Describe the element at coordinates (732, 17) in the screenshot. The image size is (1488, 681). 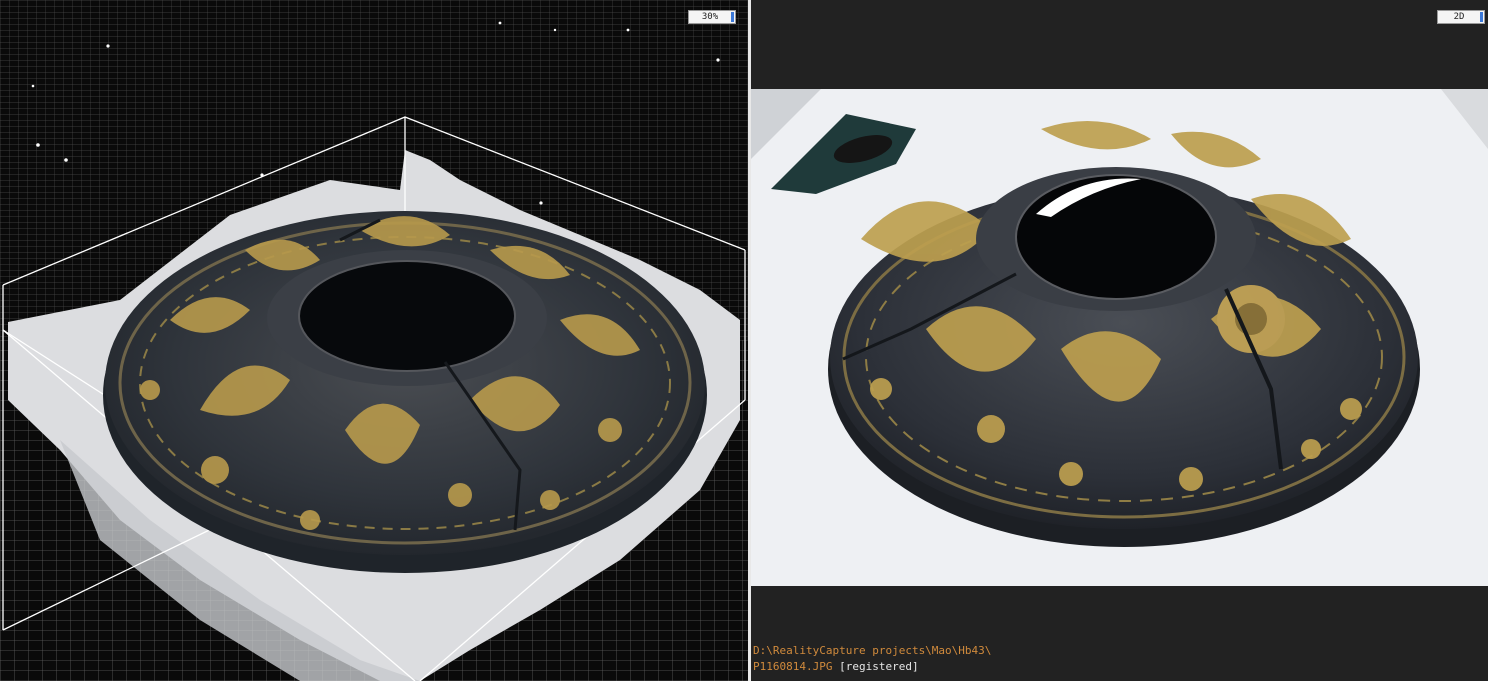
I see `zoom-indicator-bar` at that location.